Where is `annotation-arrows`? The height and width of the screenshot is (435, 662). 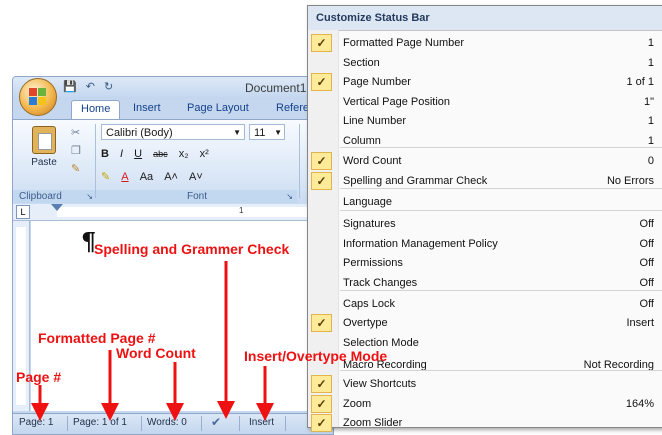
annotation-arrows is located at coordinates (152, 341).